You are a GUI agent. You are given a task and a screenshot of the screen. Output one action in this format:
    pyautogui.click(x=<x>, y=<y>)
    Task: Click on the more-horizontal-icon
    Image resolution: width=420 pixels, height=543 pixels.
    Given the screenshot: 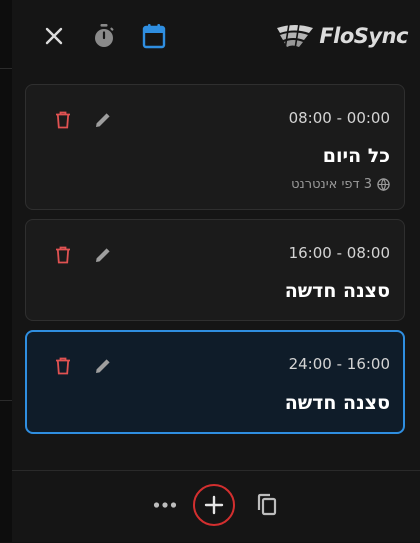 What is the action you would take?
    pyautogui.click(x=165, y=505)
    